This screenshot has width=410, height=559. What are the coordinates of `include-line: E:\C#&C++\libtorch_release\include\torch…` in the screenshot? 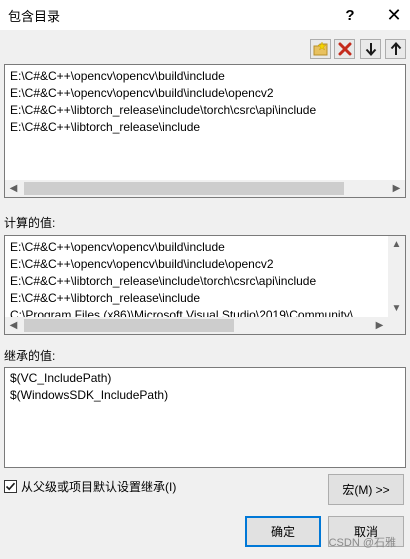 It's located at (205, 110).